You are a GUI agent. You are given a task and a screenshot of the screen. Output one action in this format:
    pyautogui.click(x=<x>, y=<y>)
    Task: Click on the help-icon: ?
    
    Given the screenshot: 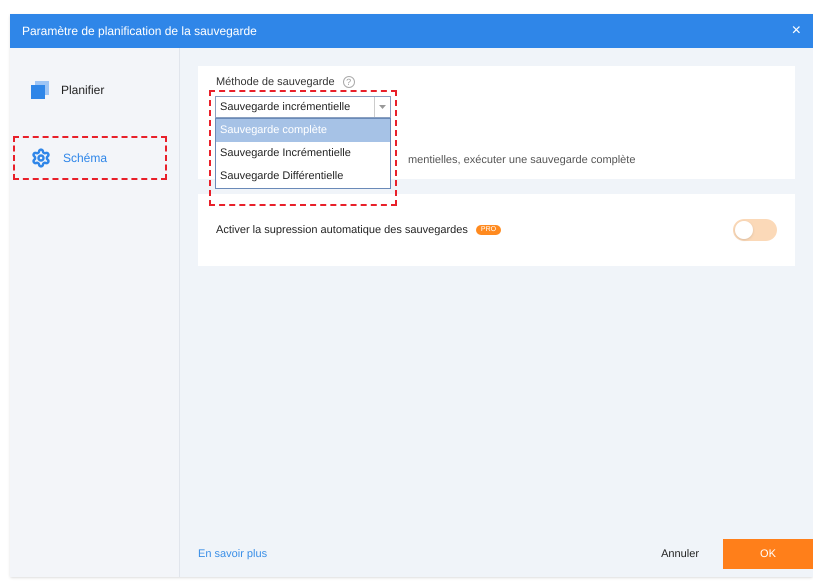 What is the action you would take?
    pyautogui.click(x=348, y=82)
    